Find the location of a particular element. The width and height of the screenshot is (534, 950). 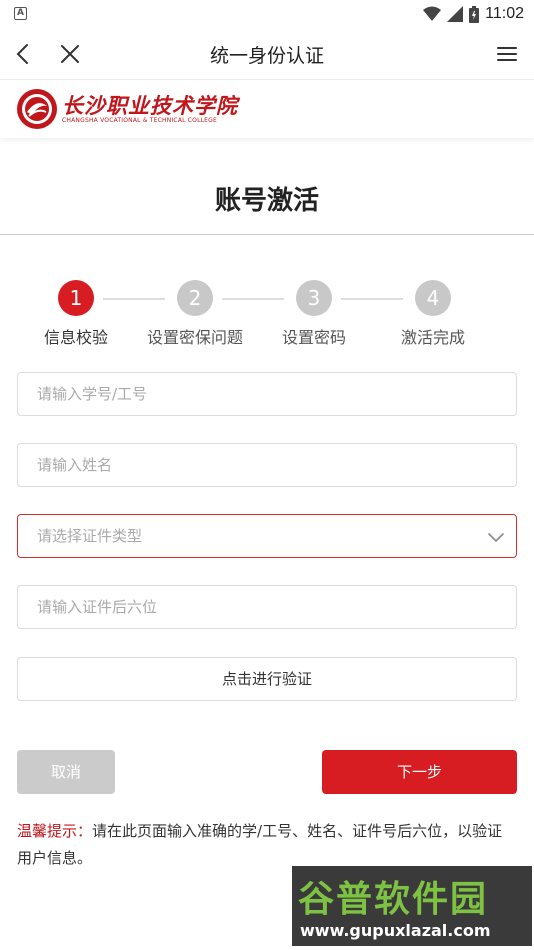

step-3: 3 设置密码 is located at coordinates (314, 314).